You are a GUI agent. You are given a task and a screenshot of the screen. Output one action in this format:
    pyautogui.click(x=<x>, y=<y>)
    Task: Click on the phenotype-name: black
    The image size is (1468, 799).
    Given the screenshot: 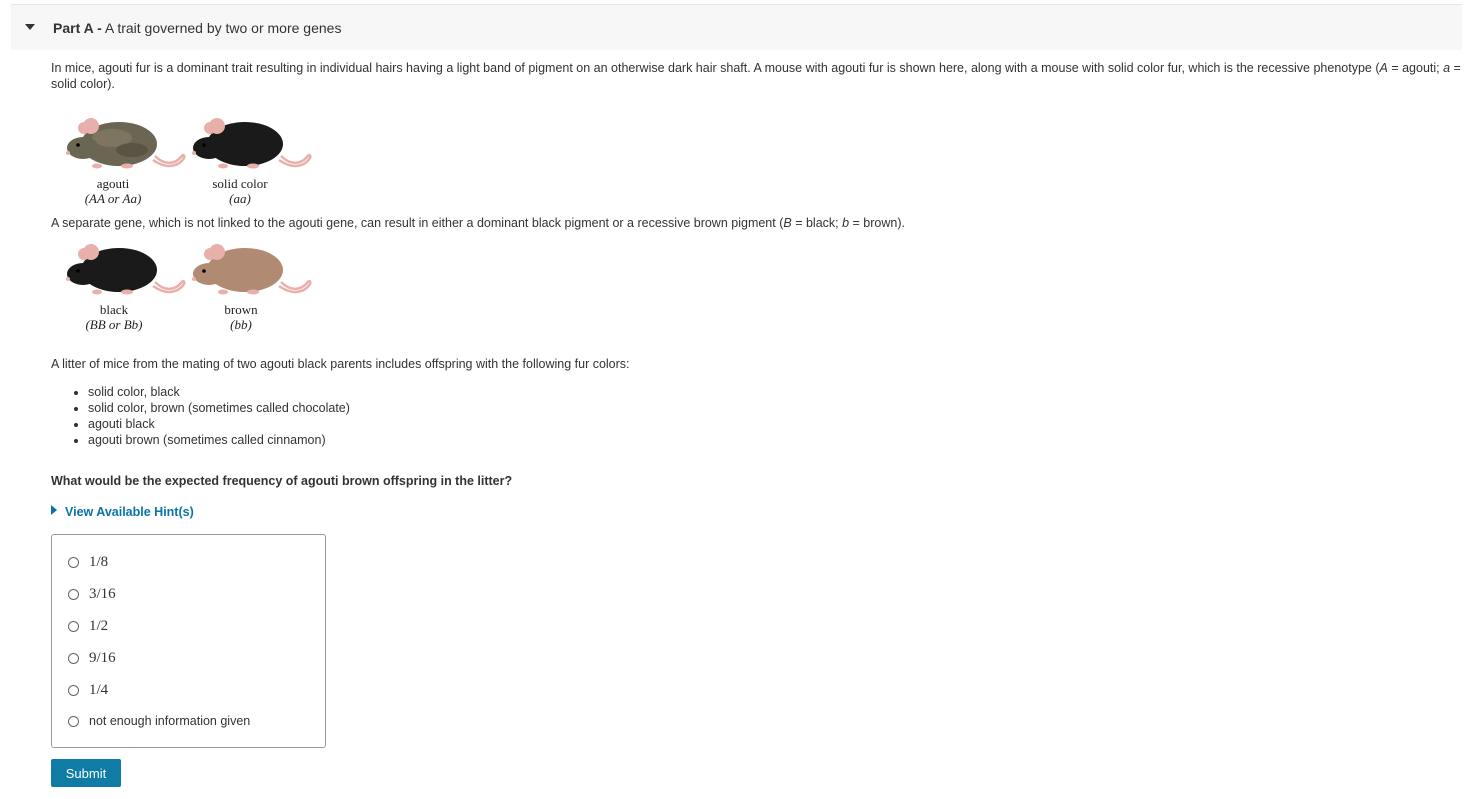 What is the action you would take?
    pyautogui.click(x=114, y=309)
    